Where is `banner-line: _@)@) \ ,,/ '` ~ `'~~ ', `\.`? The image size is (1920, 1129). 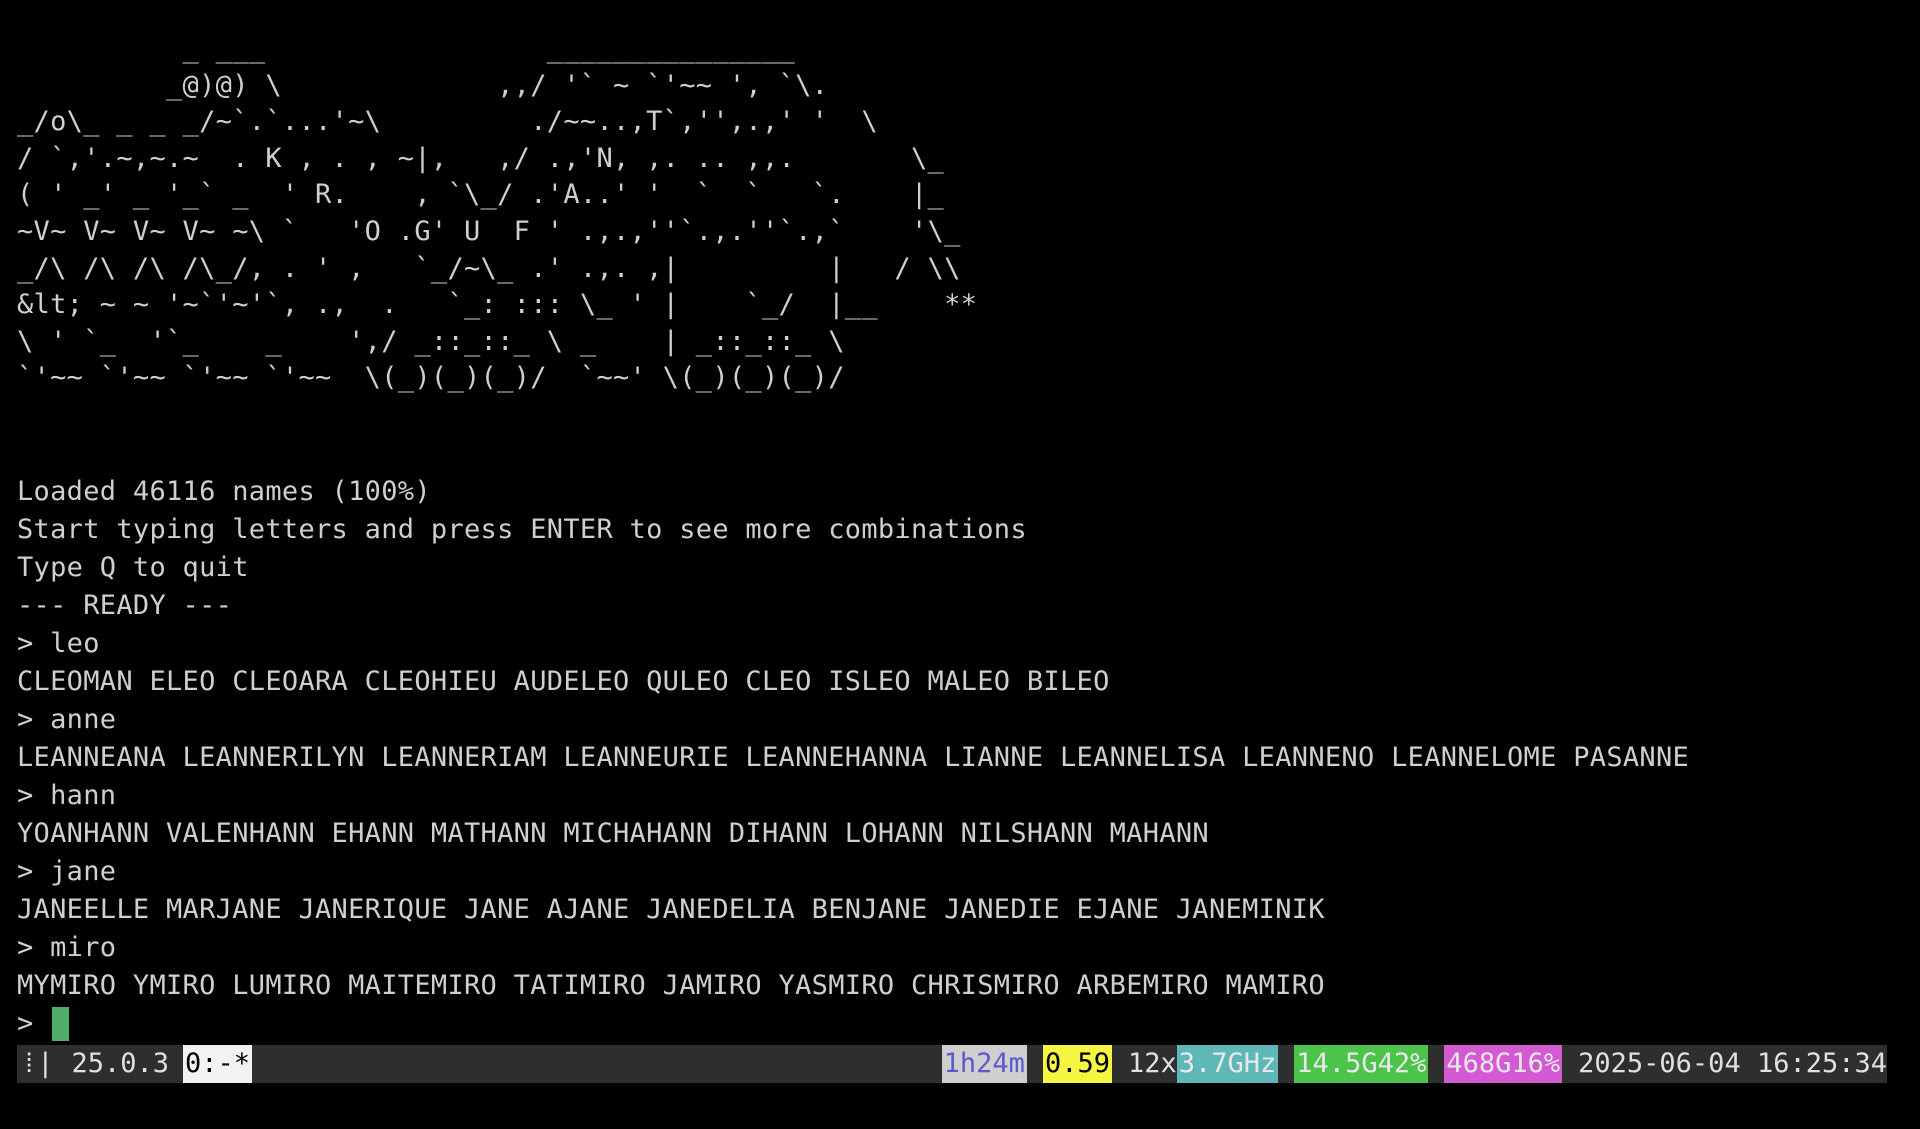 banner-line: _@)@) \ ,,/ '` ~ `'~~ ', `\. is located at coordinates (423, 85).